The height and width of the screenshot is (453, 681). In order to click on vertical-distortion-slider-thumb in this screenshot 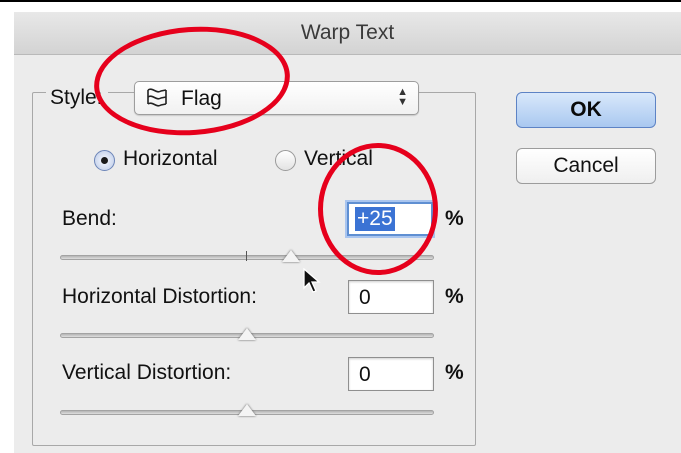, I will do `click(247, 410)`.